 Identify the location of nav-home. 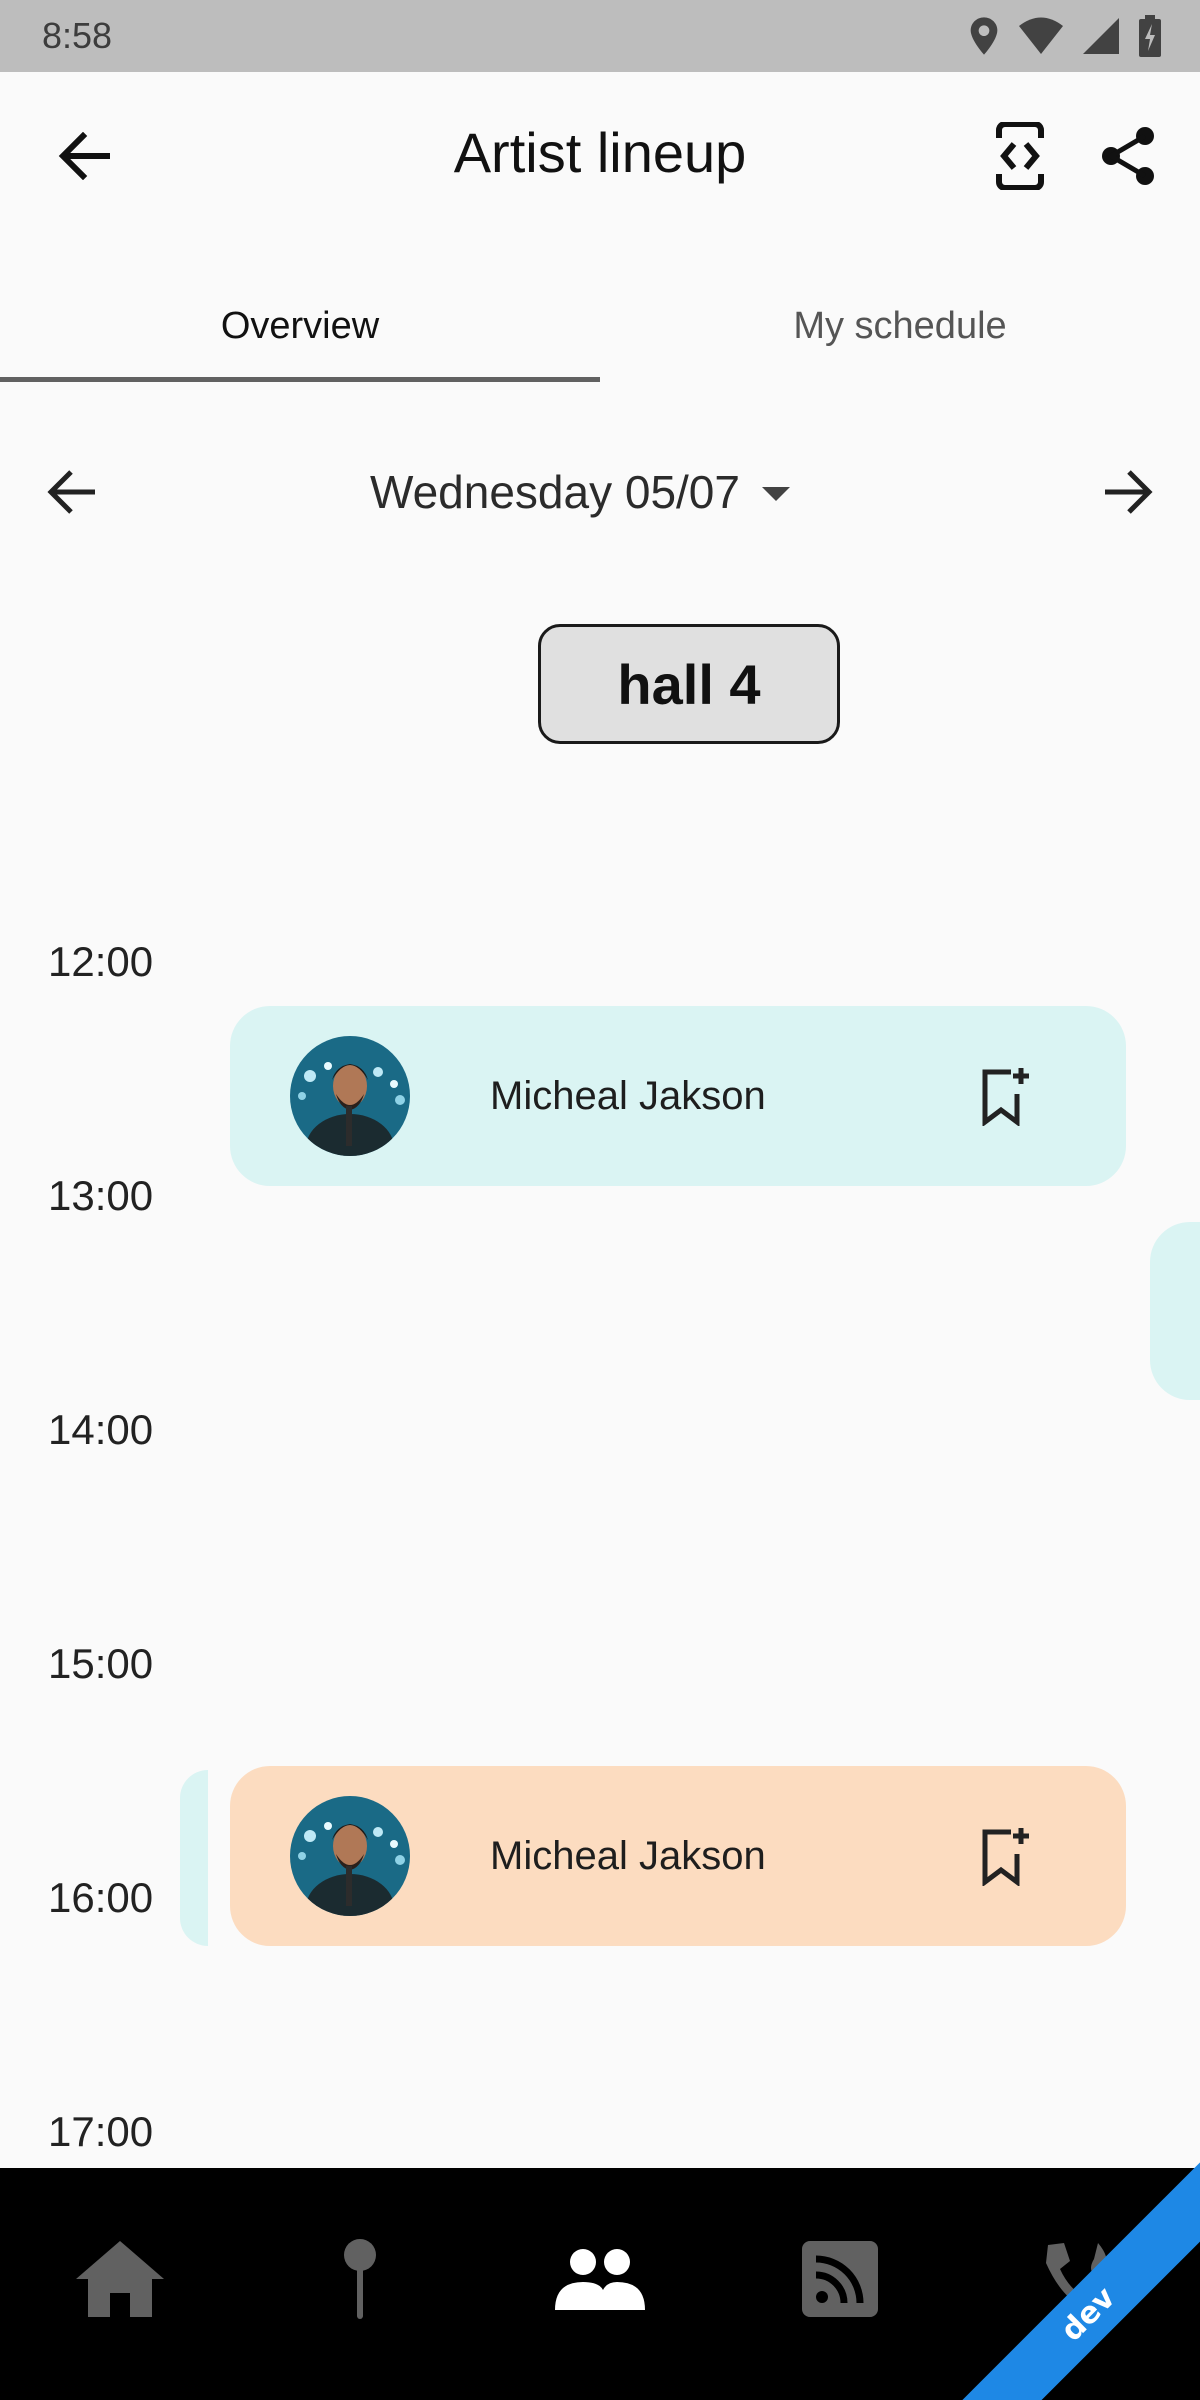
(120, 2279).